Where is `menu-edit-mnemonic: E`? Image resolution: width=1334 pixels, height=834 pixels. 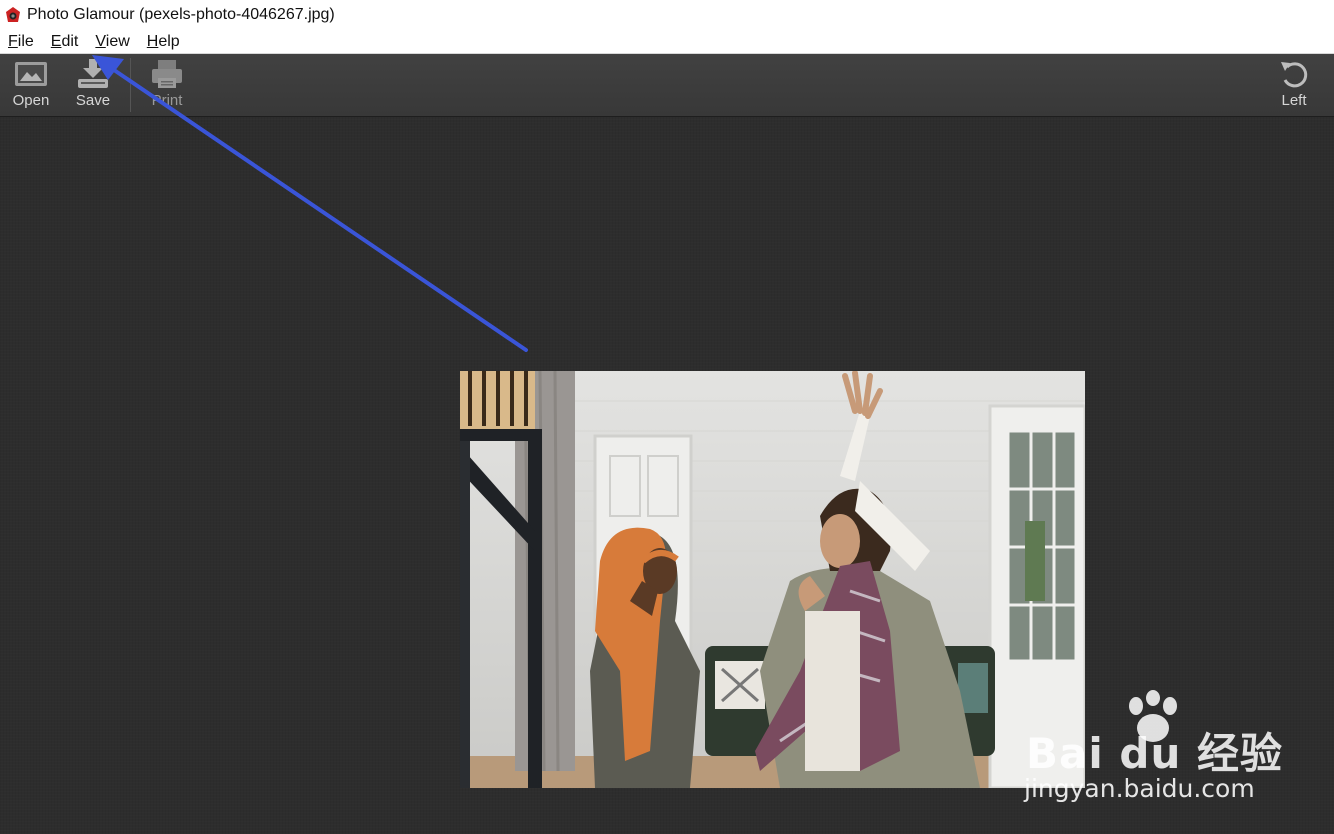
menu-edit-mnemonic: E is located at coordinates (56, 41).